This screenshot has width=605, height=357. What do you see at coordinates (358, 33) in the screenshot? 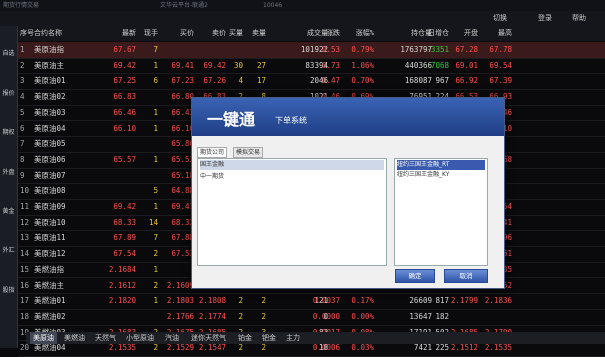
I see `column-header: 涨幅%` at bounding box center [358, 33].